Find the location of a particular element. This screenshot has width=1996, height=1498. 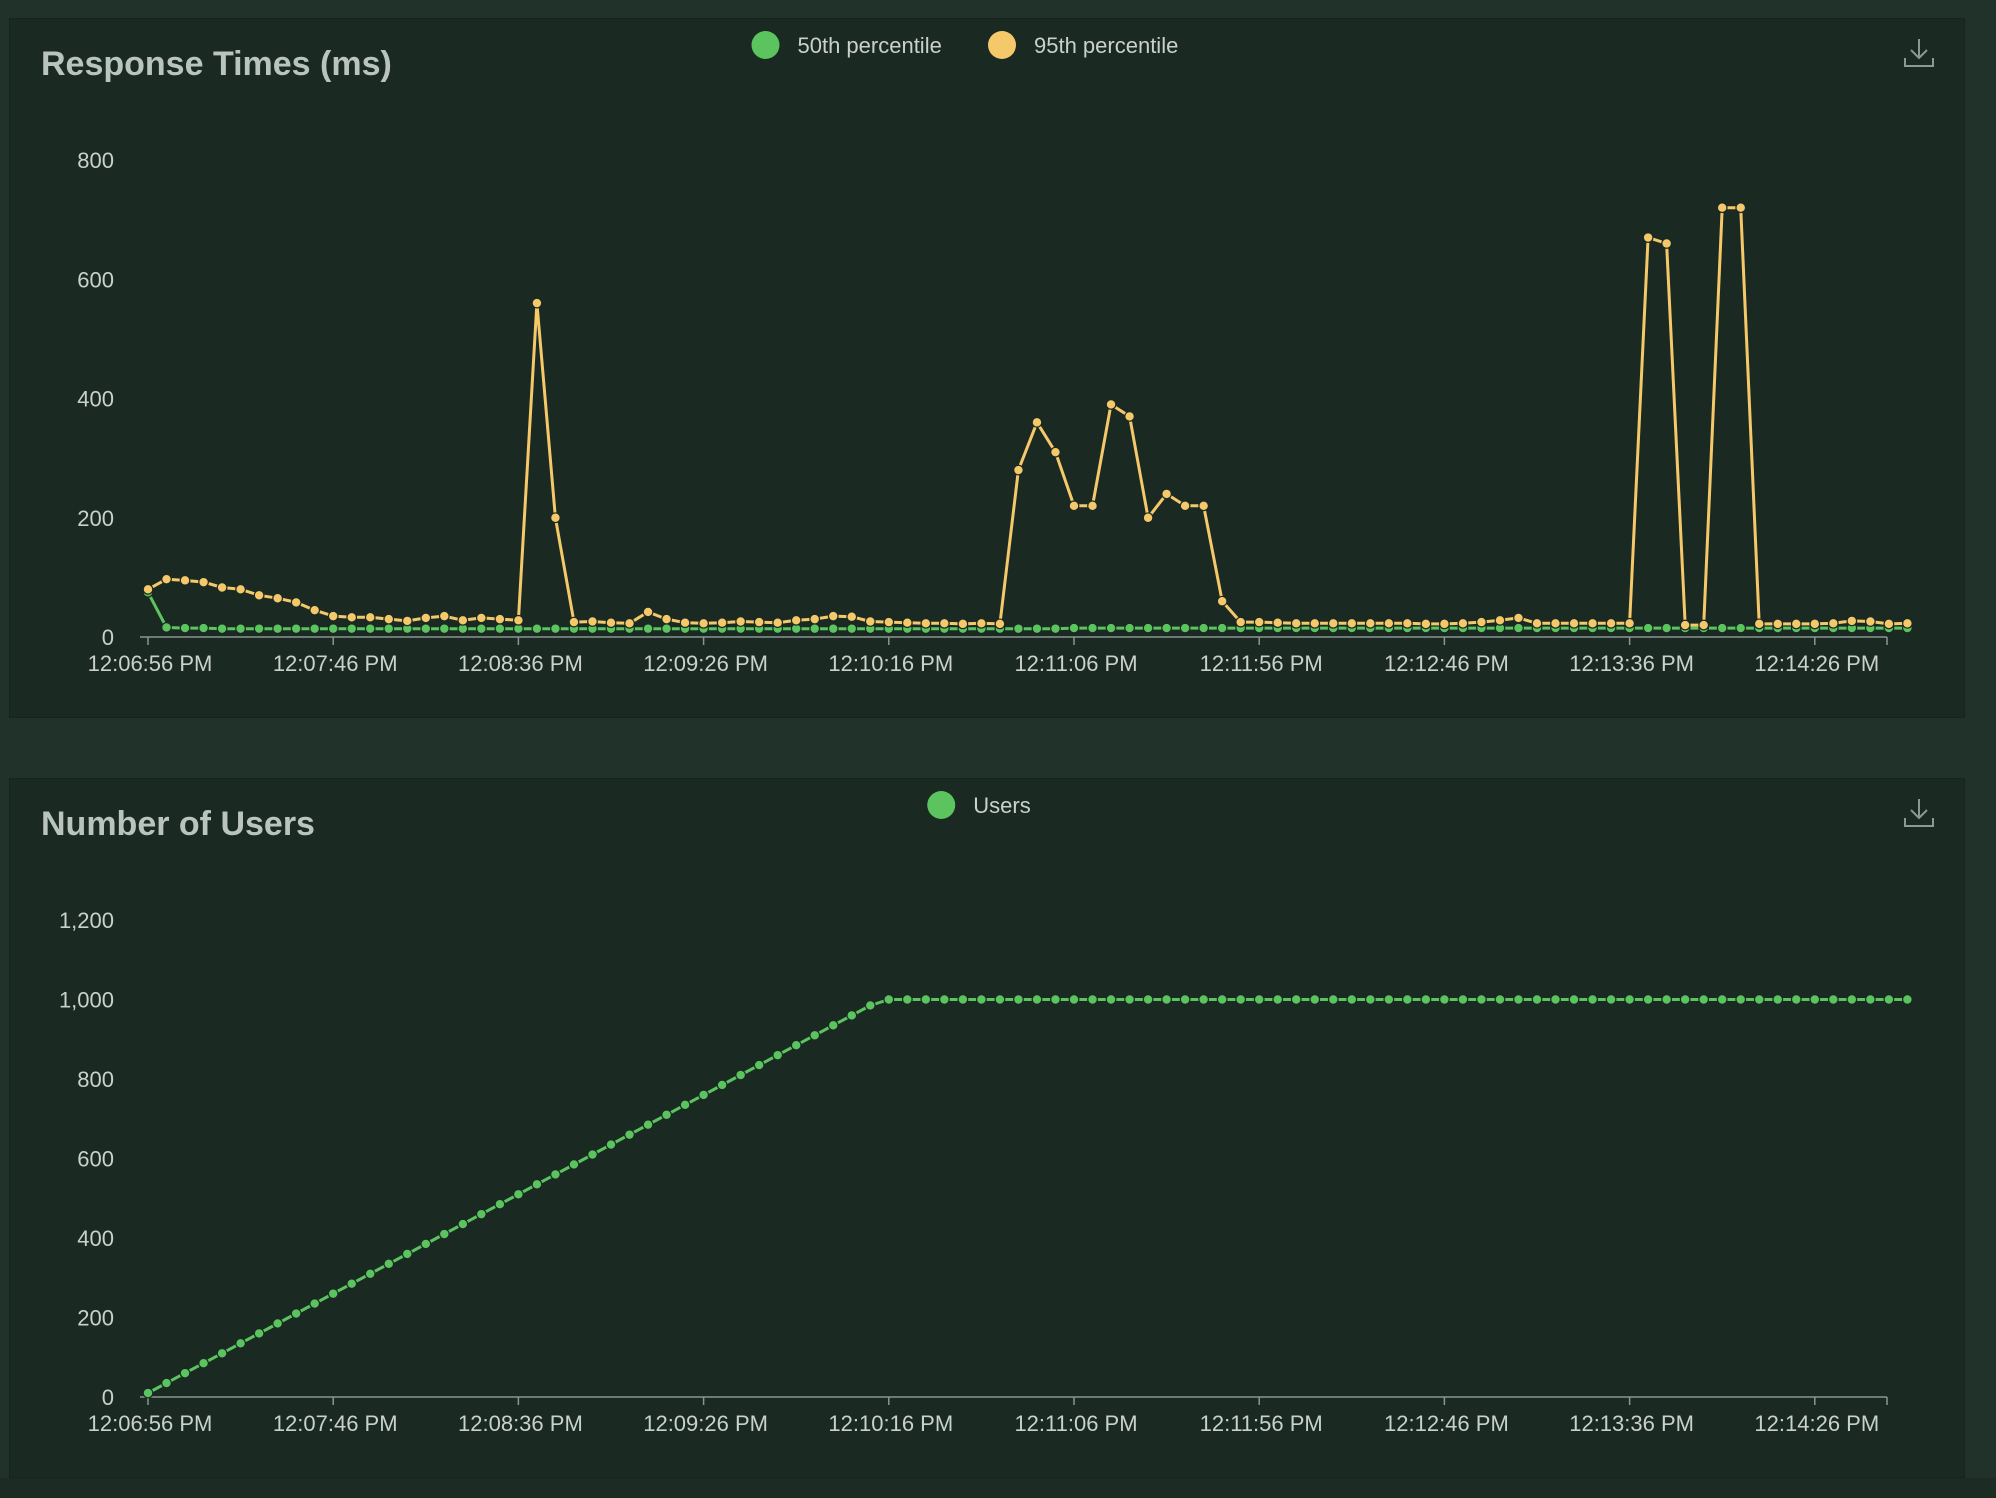

x-tick-label: 12:07:46 PM is located at coordinates (335, 1423).